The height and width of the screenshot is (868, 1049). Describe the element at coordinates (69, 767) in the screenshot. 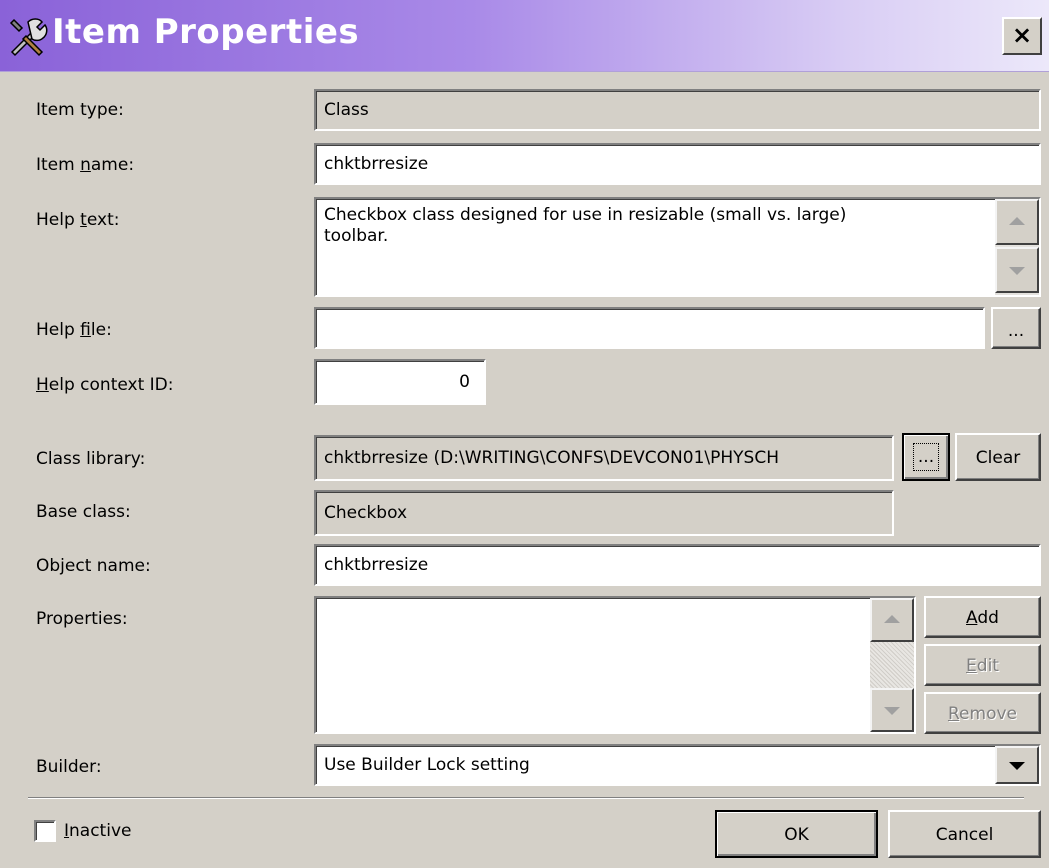

I see `builder-label: Builder:` at that location.